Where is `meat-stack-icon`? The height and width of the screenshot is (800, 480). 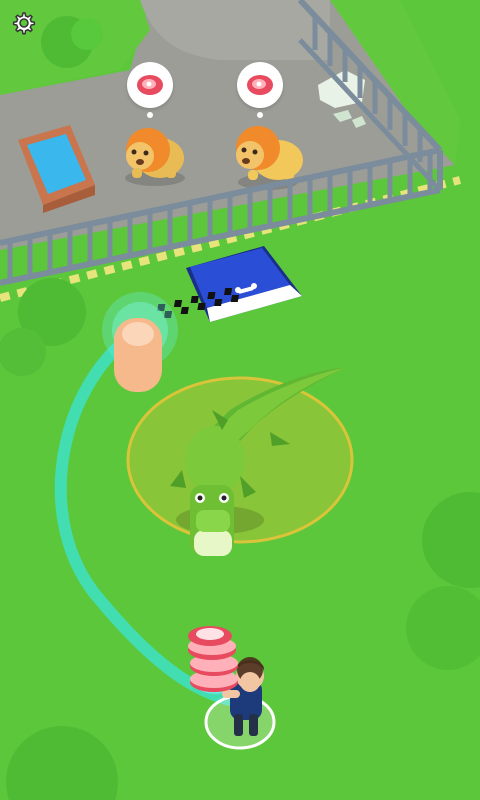 meat-stack-icon is located at coordinates (213, 659).